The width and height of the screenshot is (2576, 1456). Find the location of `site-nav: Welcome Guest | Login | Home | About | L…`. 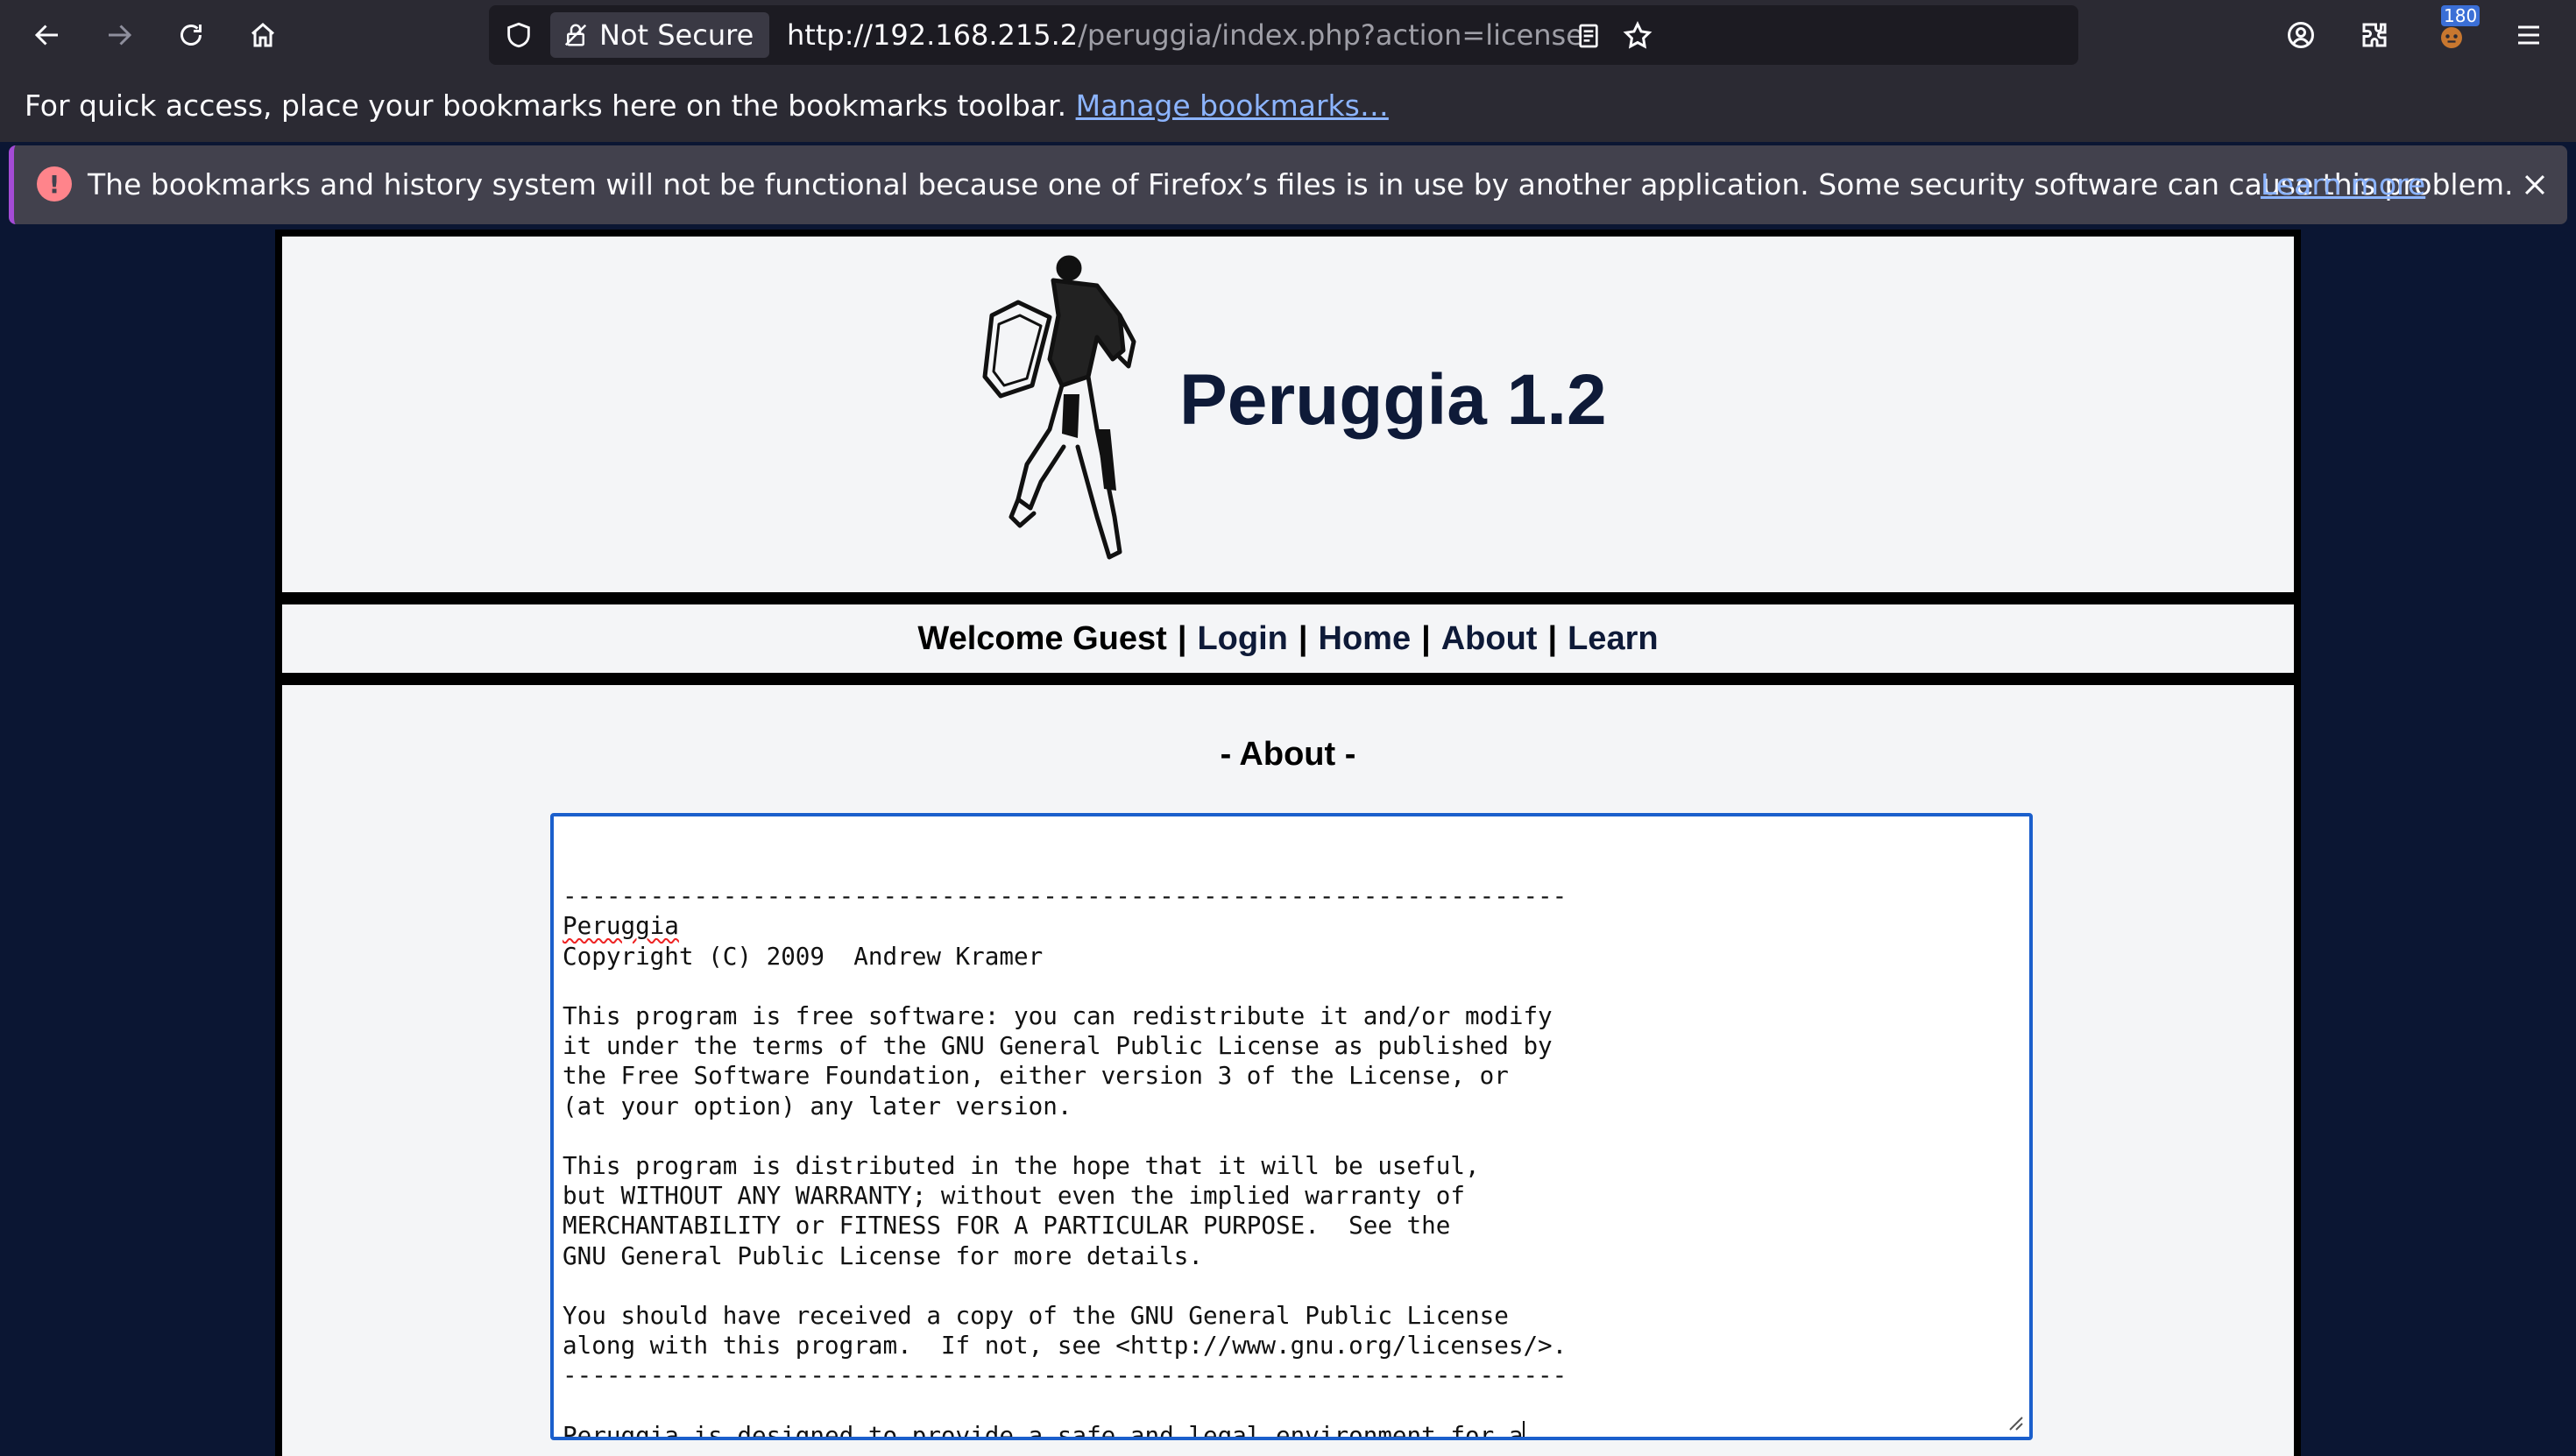

site-nav: Welcome Guest | Login | Home | About | L… is located at coordinates (1288, 638).